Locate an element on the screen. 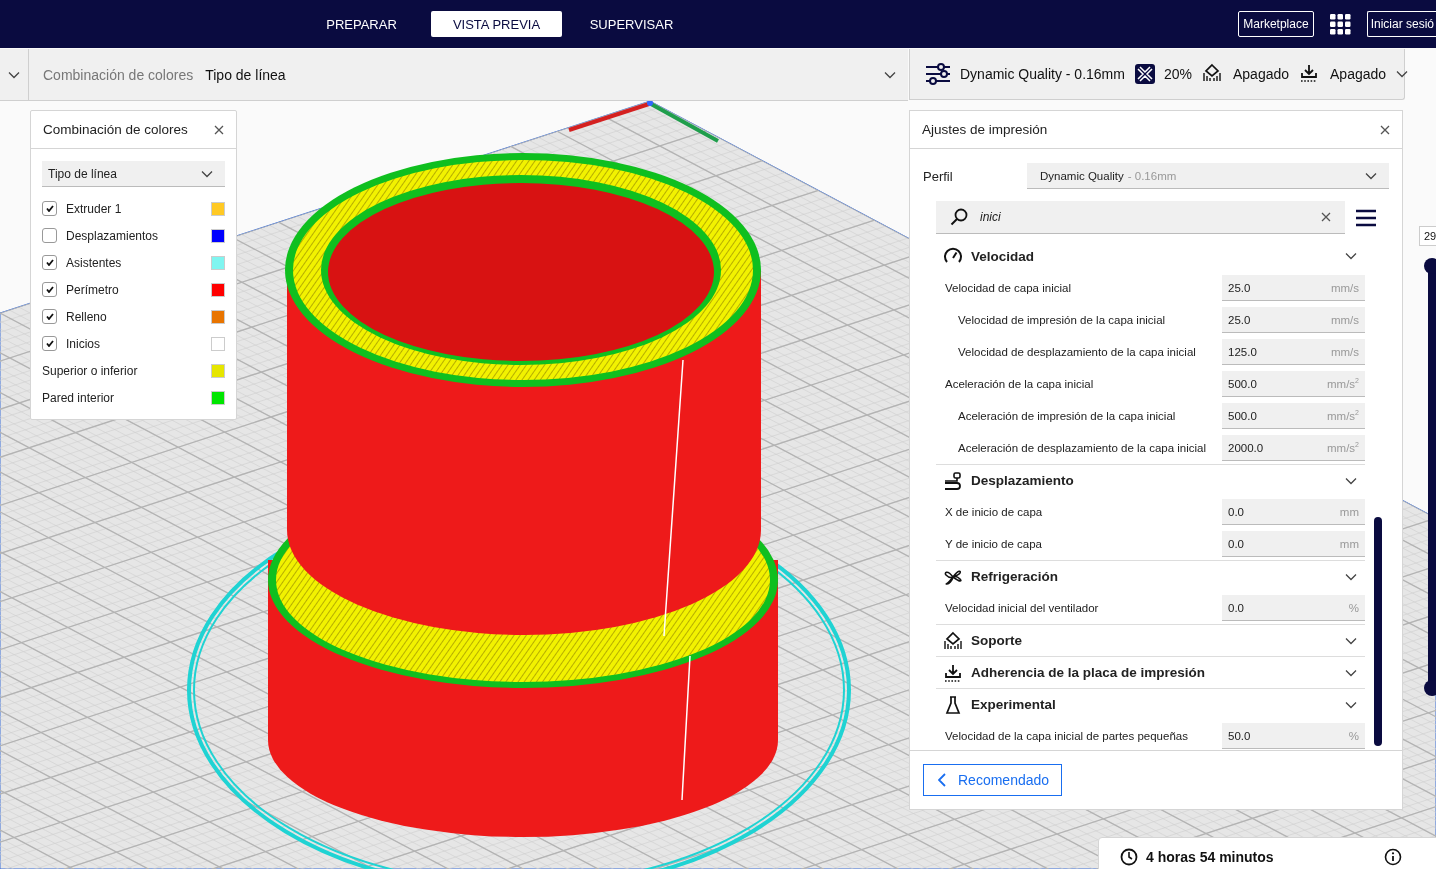 The image size is (1436, 869). category-header: Adherencia de la placa de impresión is located at coordinates (1150, 672).